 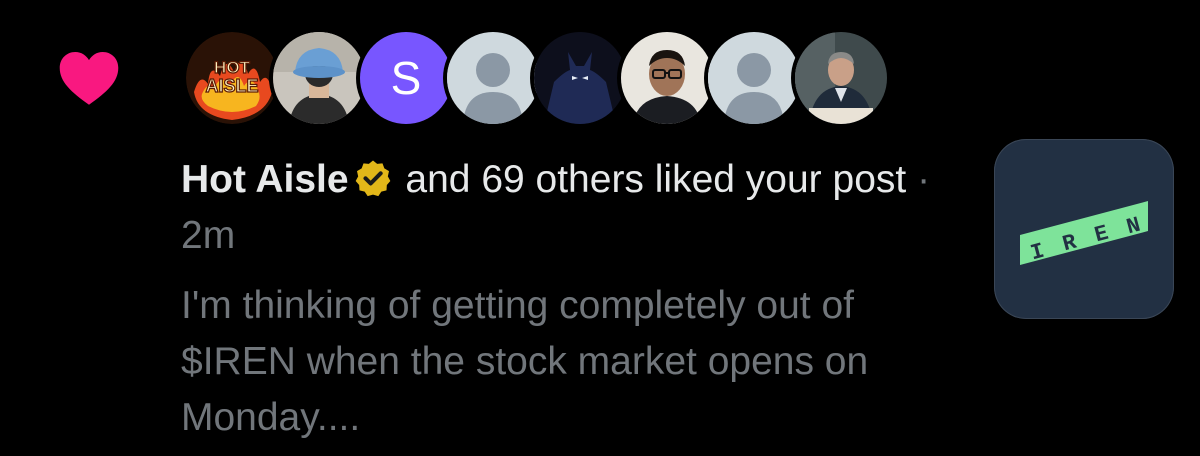 What do you see at coordinates (232, 67) in the screenshot?
I see `svg-text: HOT` at bounding box center [232, 67].